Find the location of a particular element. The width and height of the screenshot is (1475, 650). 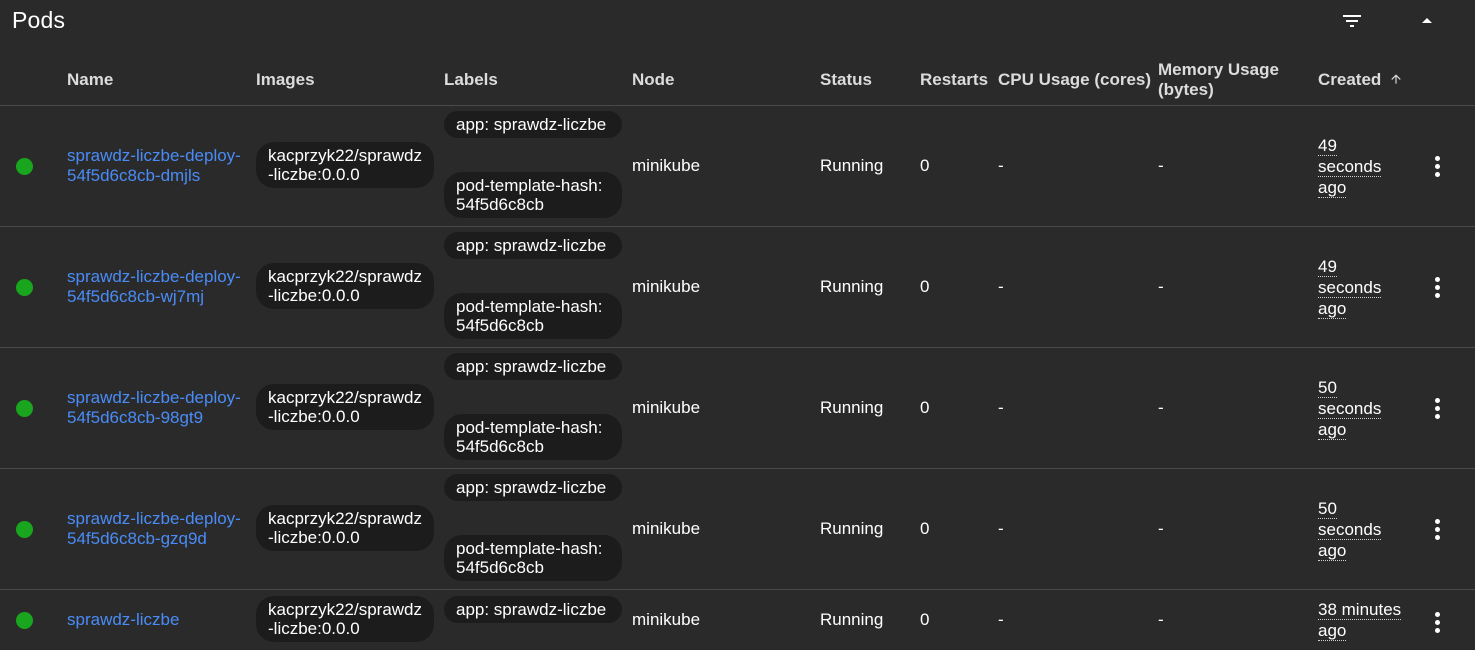

created-cell: 38 minutes ago is located at coordinates (1373, 620).